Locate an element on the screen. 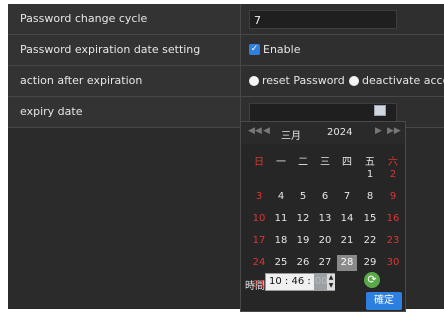 This screenshot has width=444, height=313. time-spinner: ▲ ▼ is located at coordinates (331, 282).